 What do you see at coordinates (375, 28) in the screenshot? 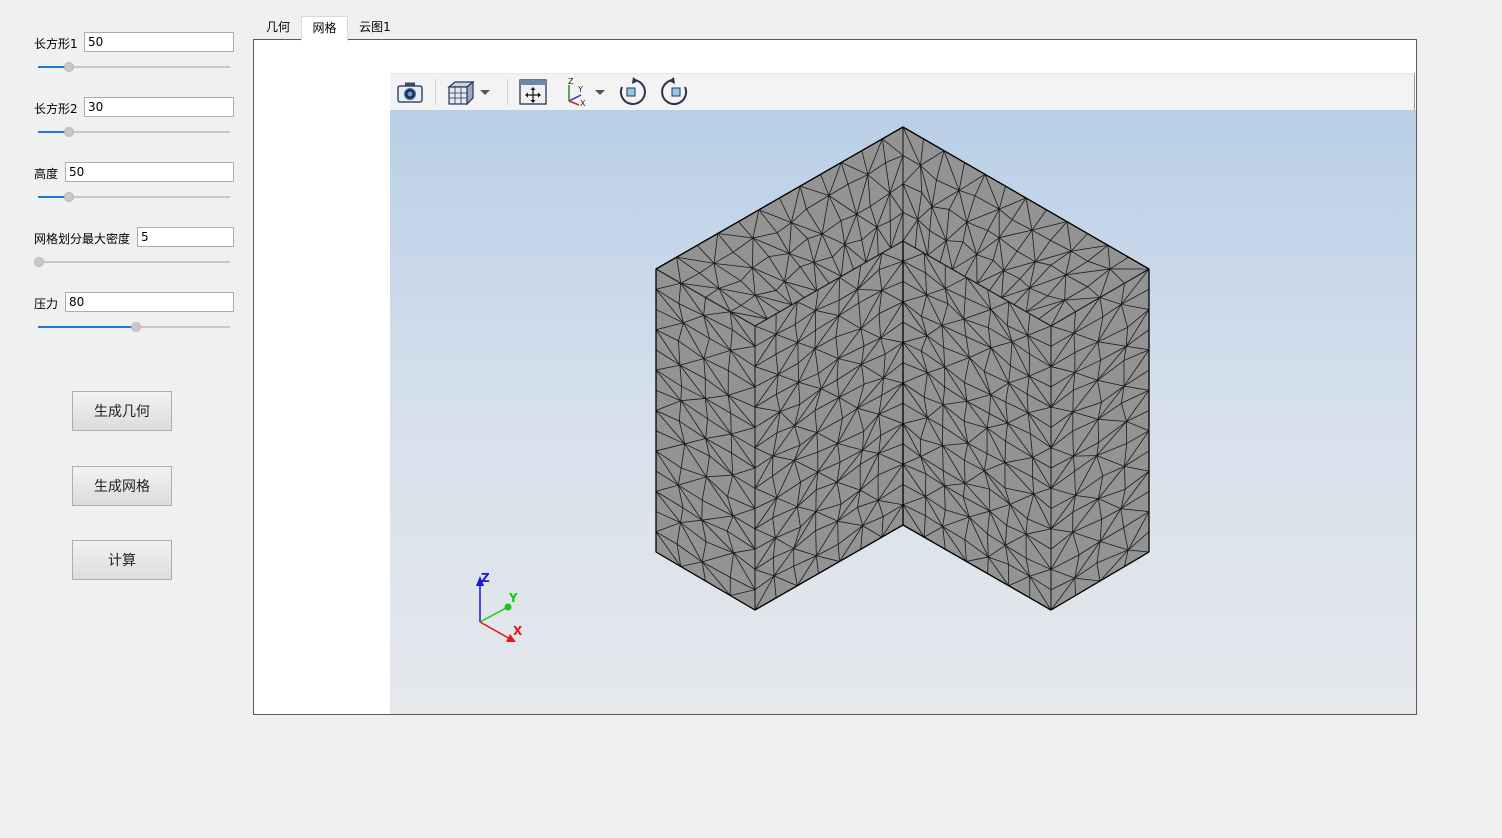
I see `tab-contour: 云图1` at bounding box center [375, 28].